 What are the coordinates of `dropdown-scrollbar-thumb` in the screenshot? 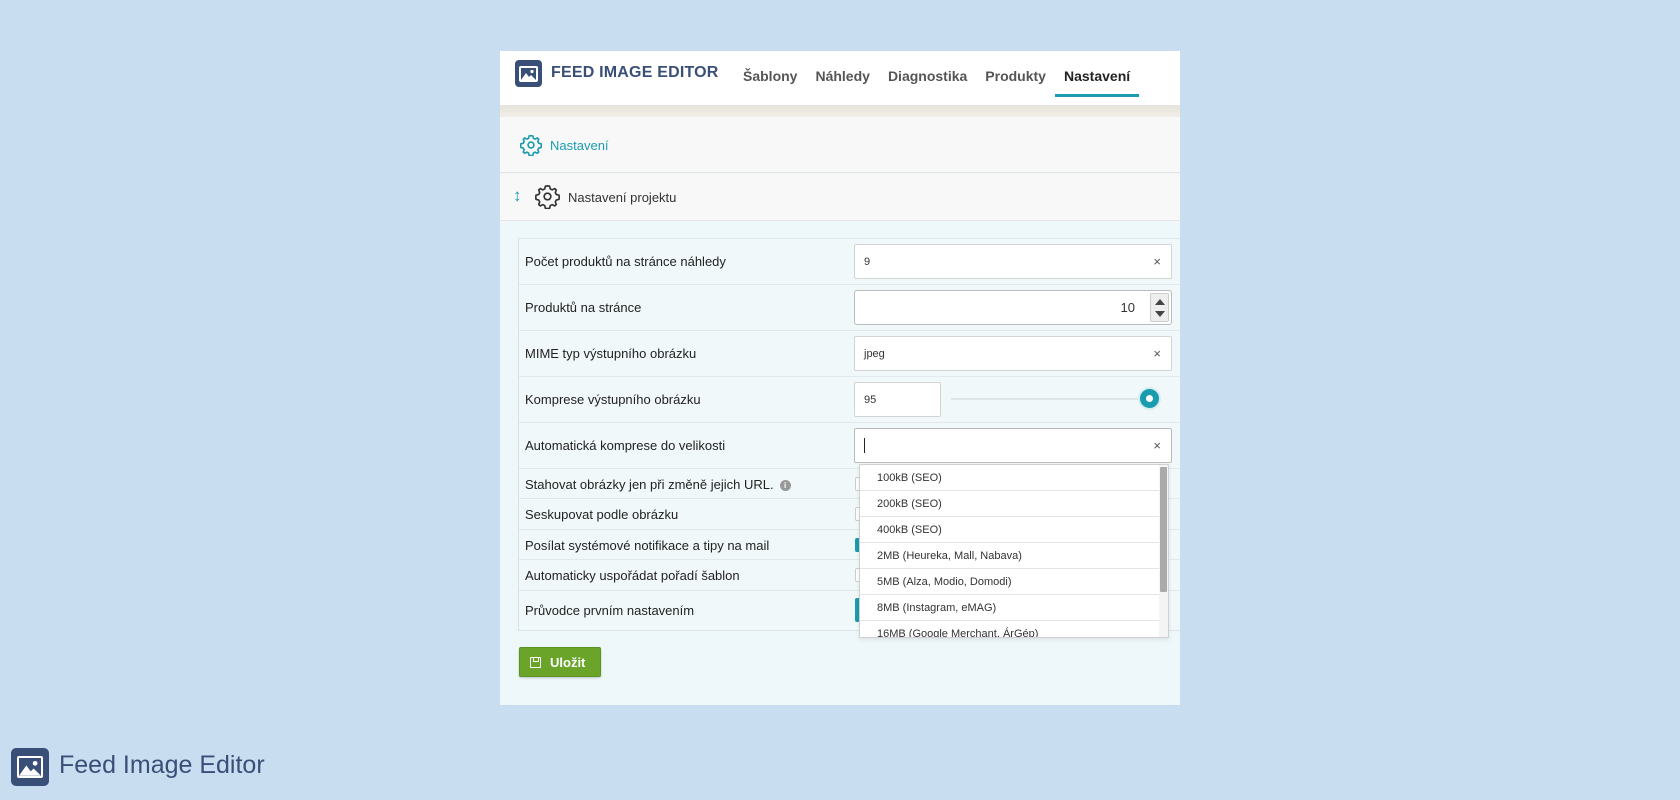 It's located at (1163, 529).